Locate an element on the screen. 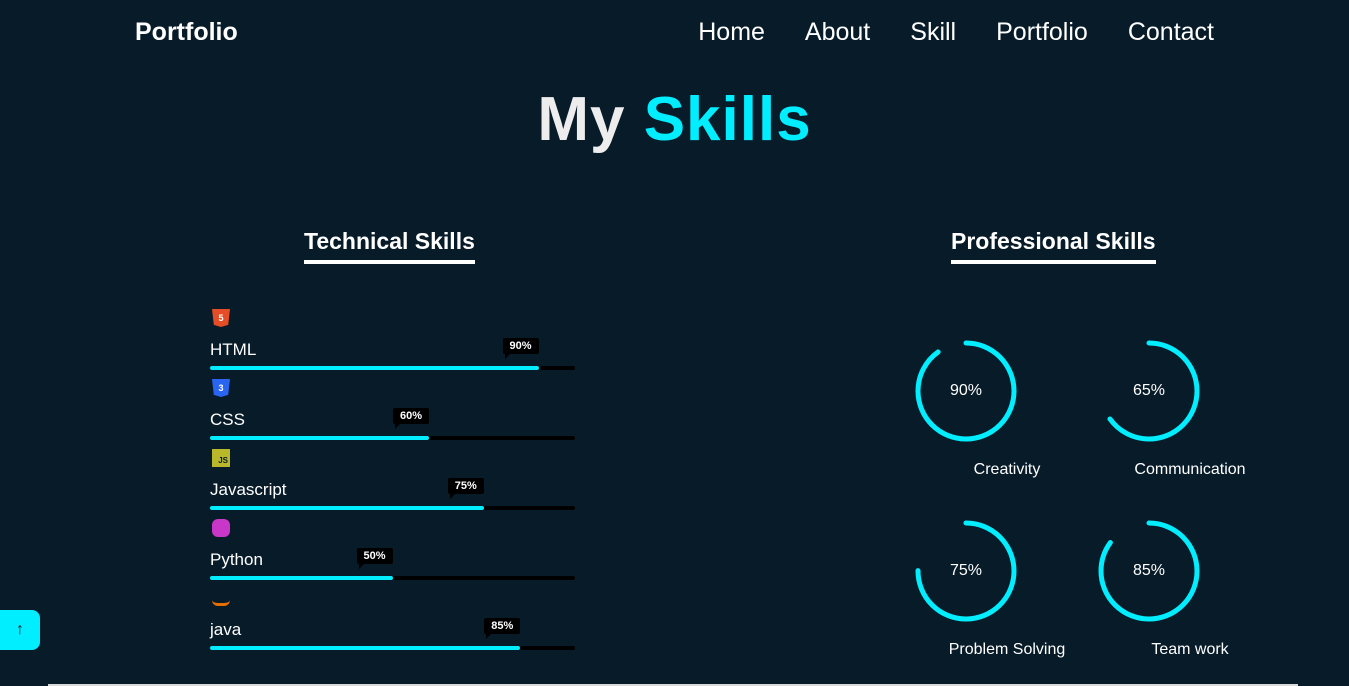  page-title: My Skills is located at coordinates (674, 119).